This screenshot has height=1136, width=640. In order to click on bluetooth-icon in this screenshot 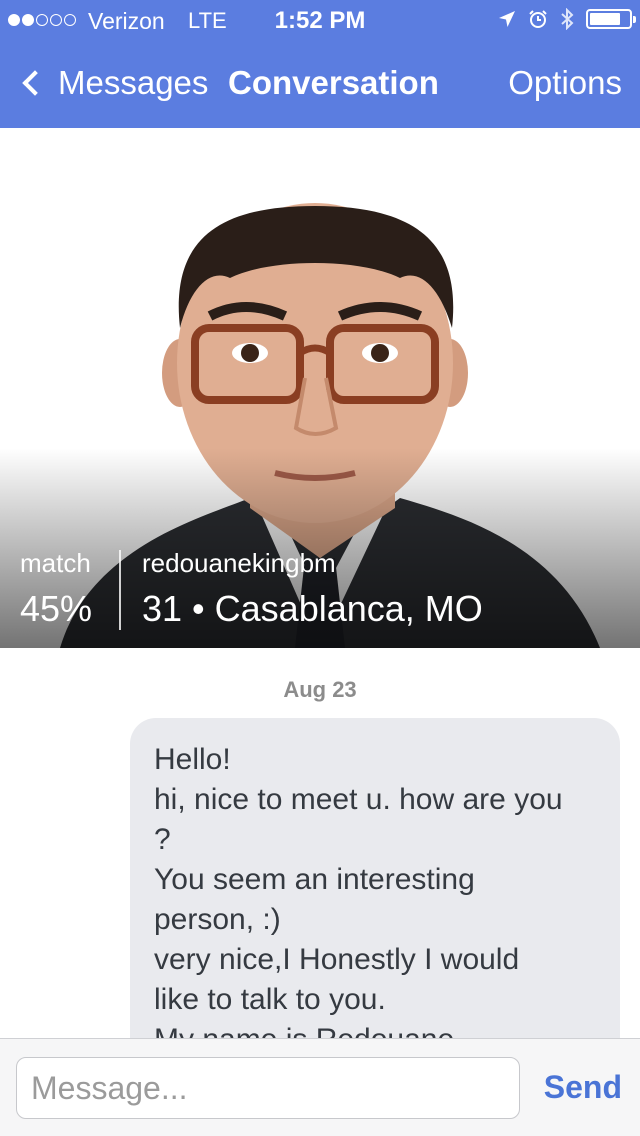, I will do `click(567, 19)`.